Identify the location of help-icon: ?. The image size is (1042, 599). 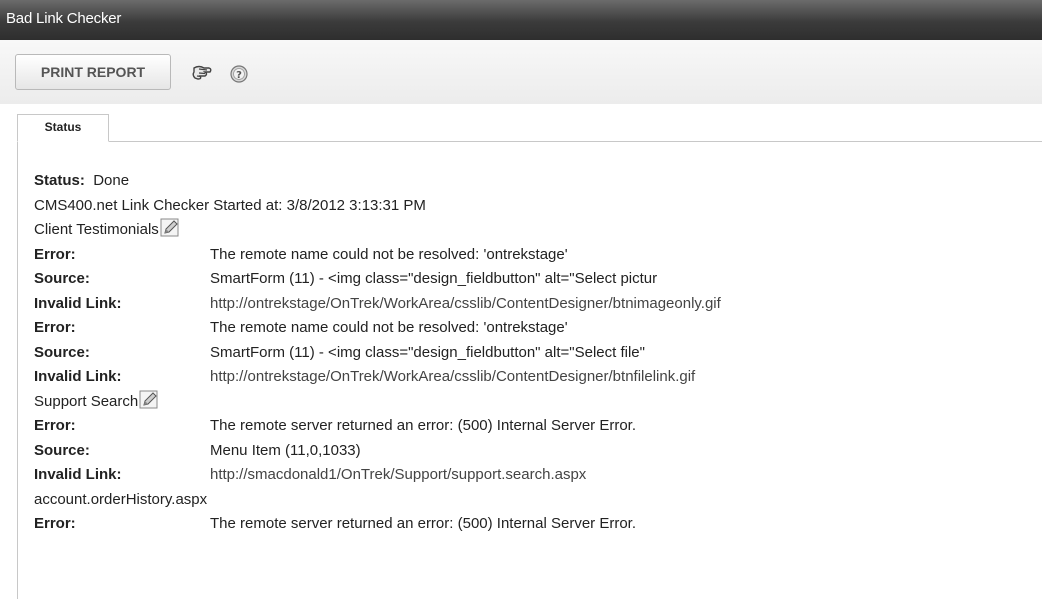
(240, 74).